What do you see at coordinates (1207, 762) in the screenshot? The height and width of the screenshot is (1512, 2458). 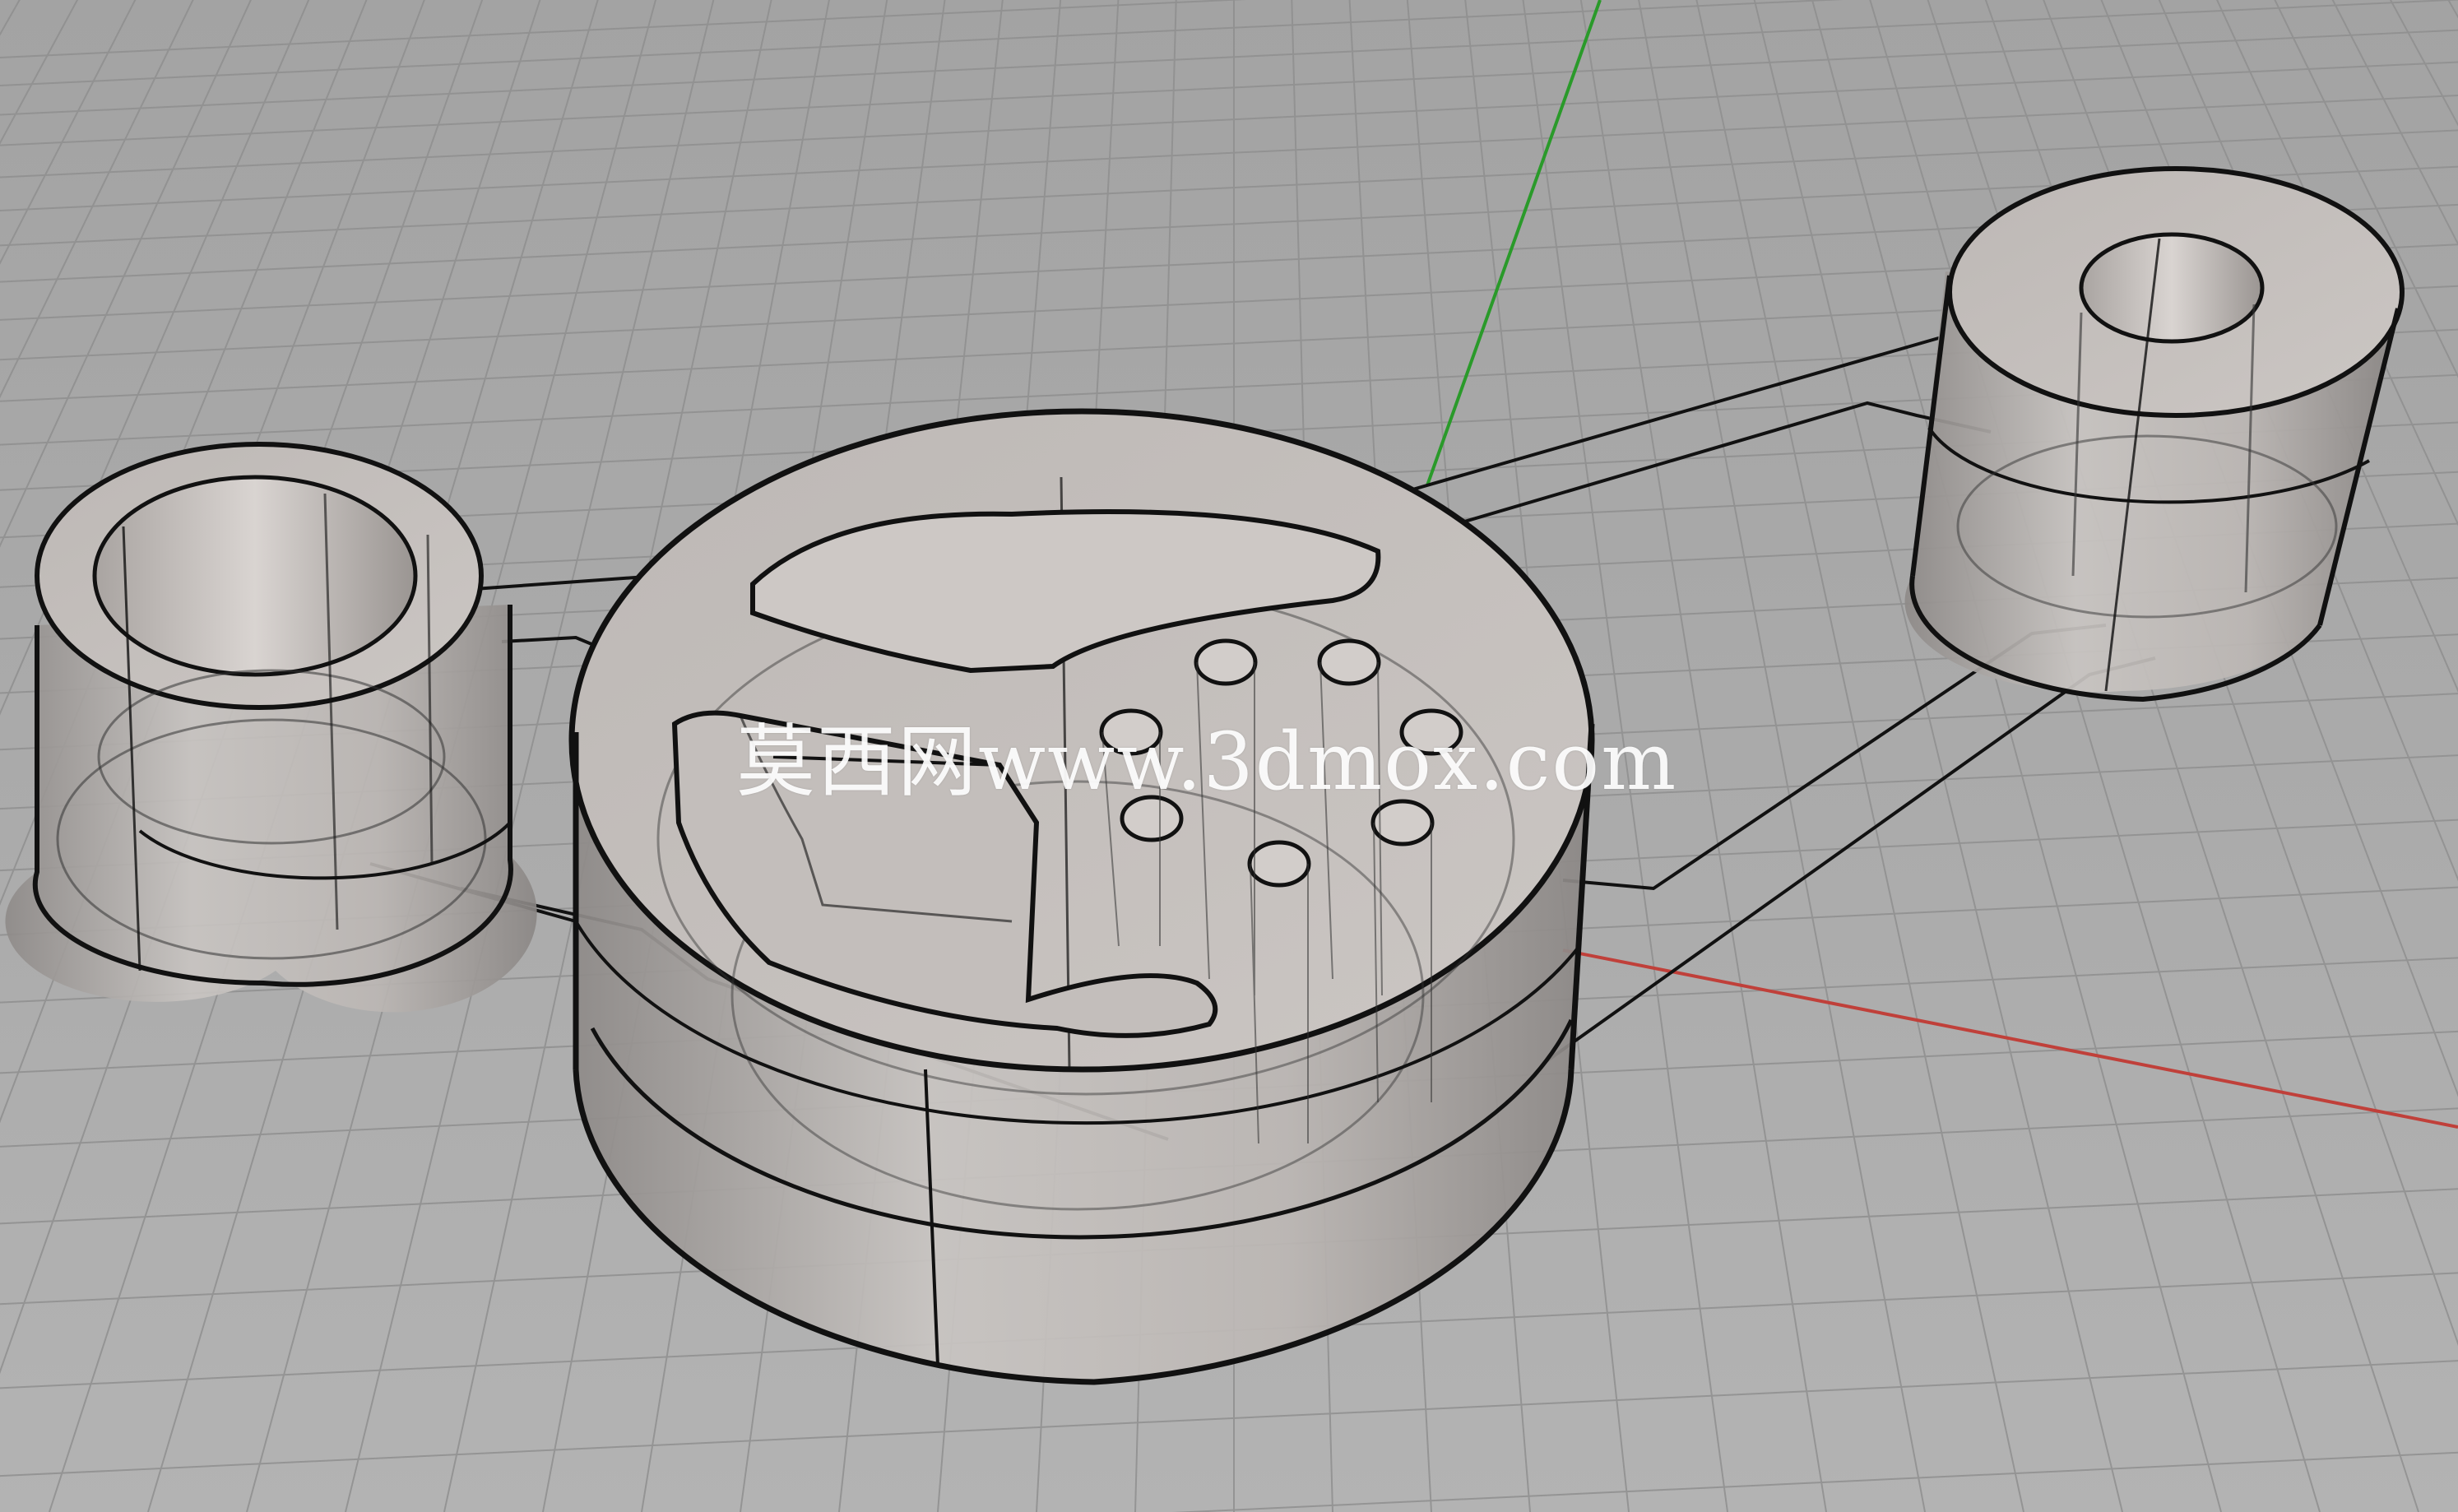 I see `watermark-text: 莫西网www.3dmox.com` at bounding box center [1207, 762].